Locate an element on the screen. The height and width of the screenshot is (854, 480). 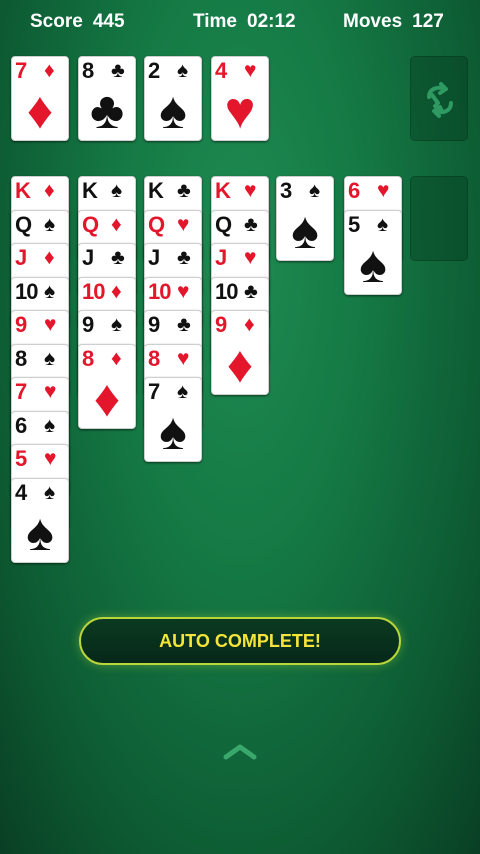
auto-complete-button: AUTO COMPLETE! is located at coordinates (240, 641).